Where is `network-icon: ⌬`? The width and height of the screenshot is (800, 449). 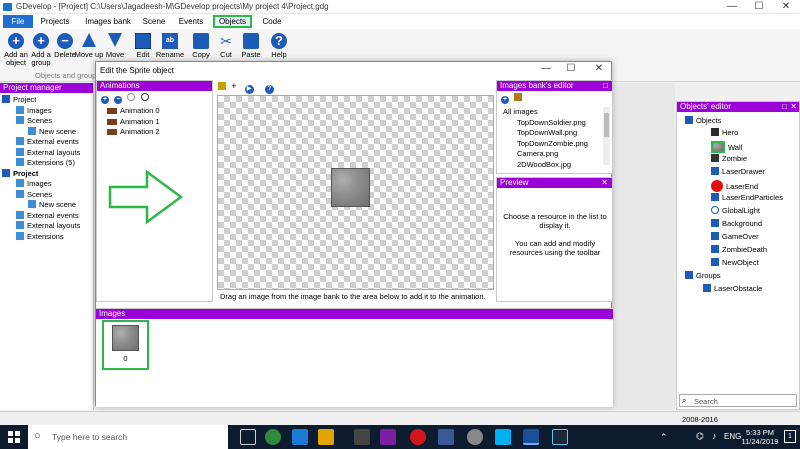 network-icon: ⌬ is located at coordinates (700, 436).